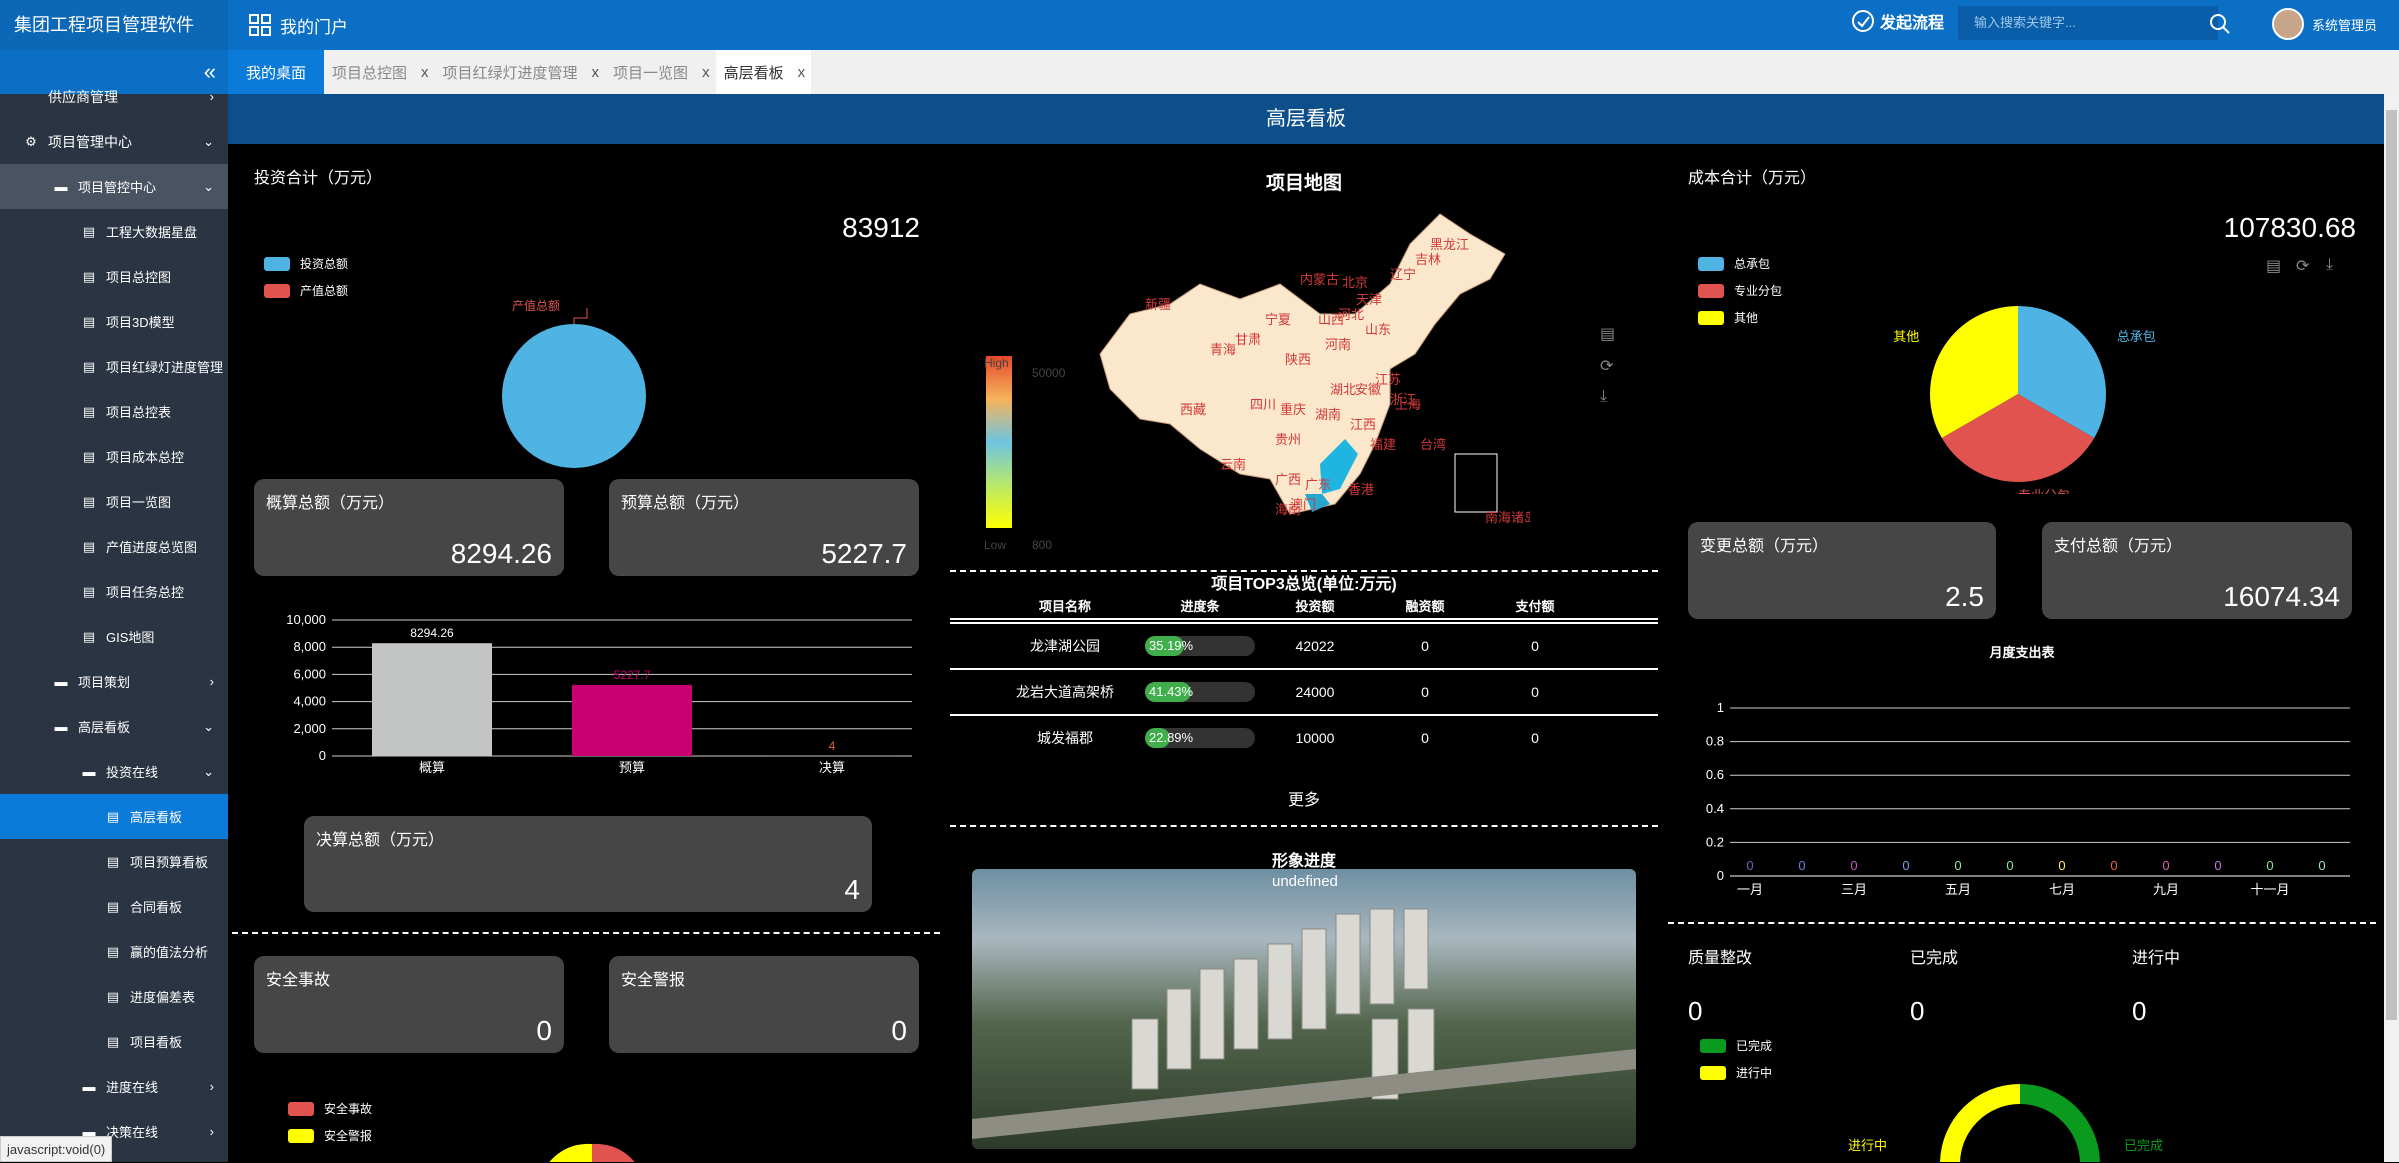  I want to click on more-link: 更多, so click(1304, 798).